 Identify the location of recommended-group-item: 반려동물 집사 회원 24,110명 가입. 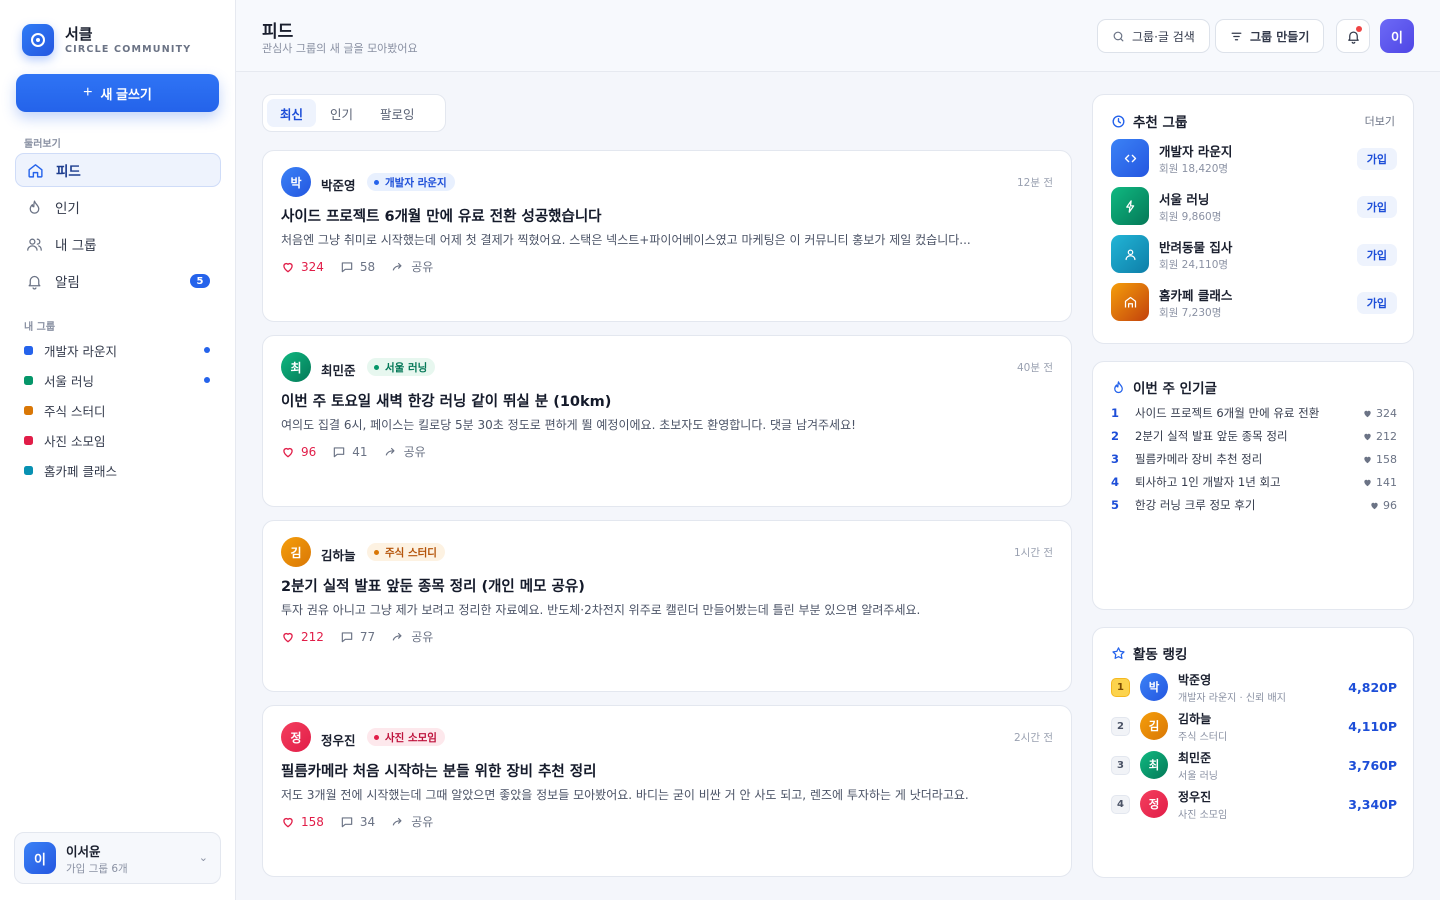
(1254, 254).